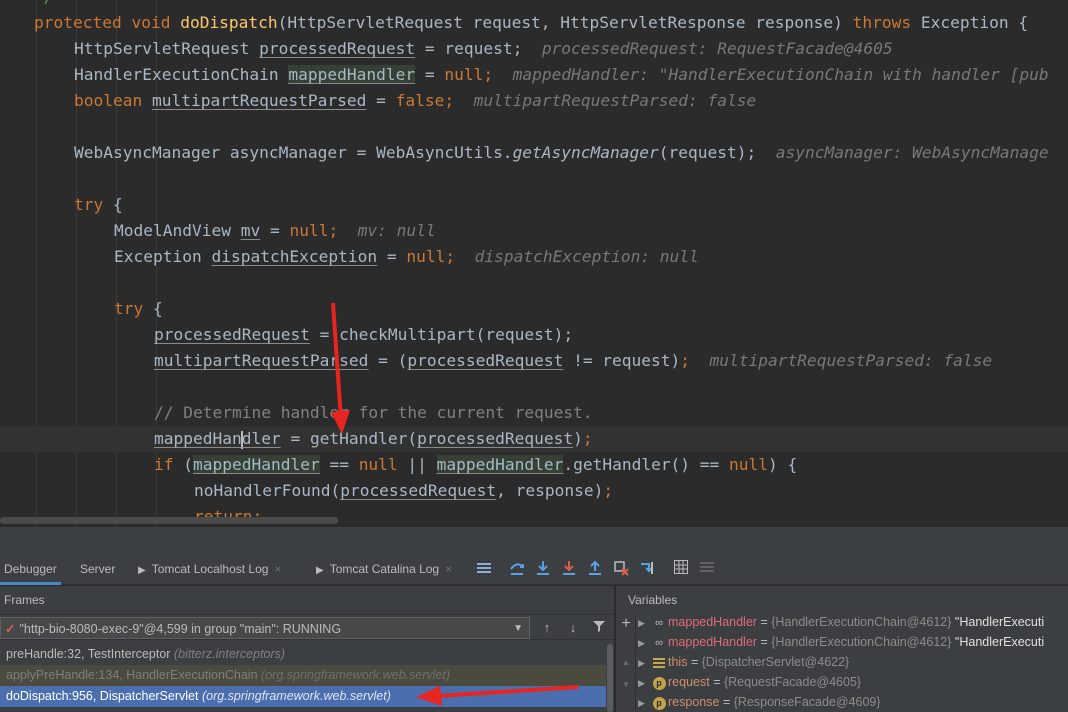 The height and width of the screenshot is (712, 1068). I want to click on horizontal-scrollbar, so click(169, 520).